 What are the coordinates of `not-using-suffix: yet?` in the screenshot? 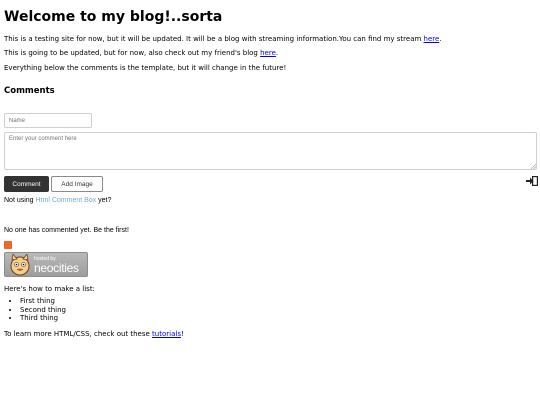 It's located at (104, 200).